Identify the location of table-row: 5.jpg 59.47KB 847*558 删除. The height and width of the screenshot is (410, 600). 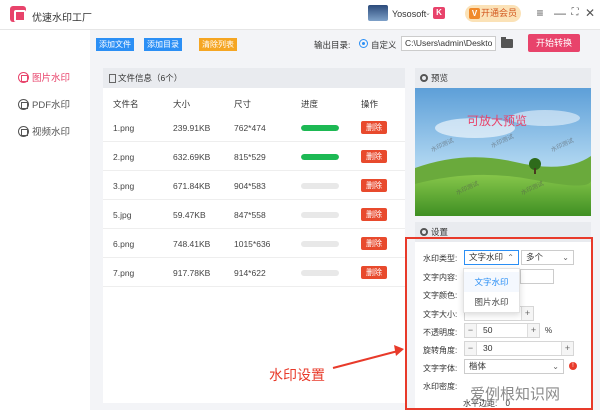
(254, 215).